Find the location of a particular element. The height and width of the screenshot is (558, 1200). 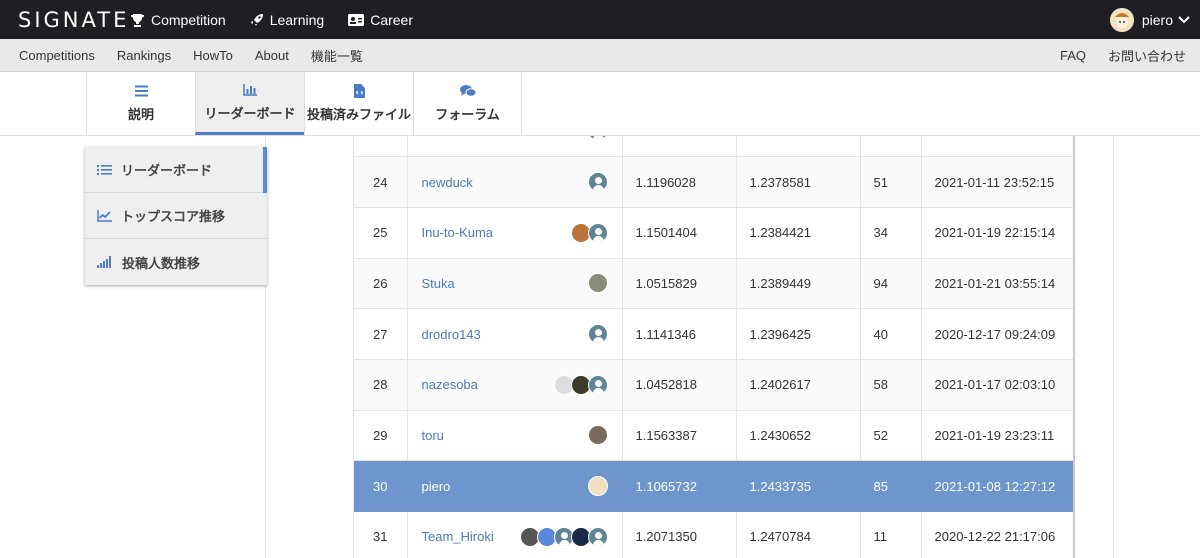

tab-leaderboard-label: リーダーボード is located at coordinates (250, 113).